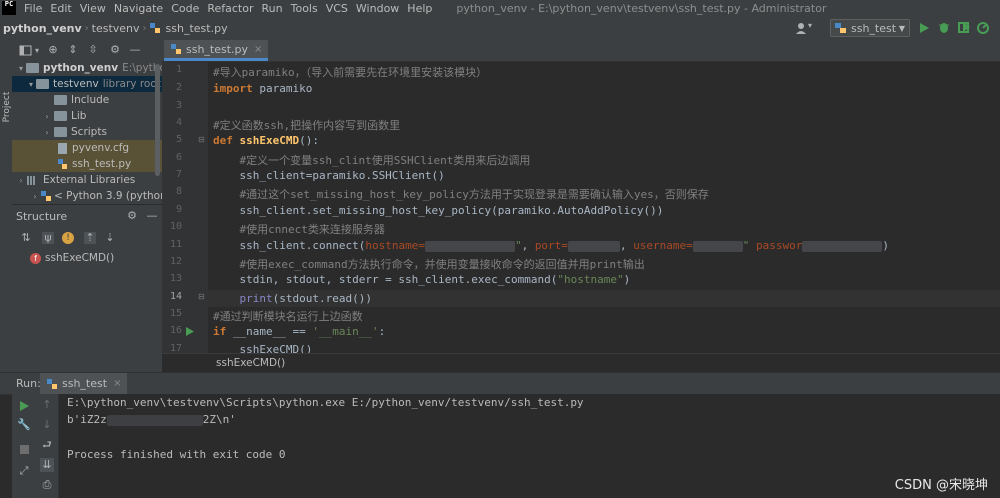 This screenshot has height=498, width=1000. Describe the element at coordinates (87, 164) in the screenshot. I see `tree-item-ssh-test-py: ssh_test.py` at that location.